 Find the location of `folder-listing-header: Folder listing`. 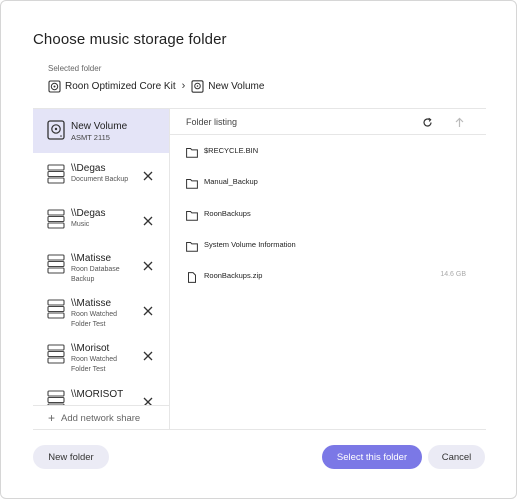

folder-listing-header: Folder listing is located at coordinates (328, 122).